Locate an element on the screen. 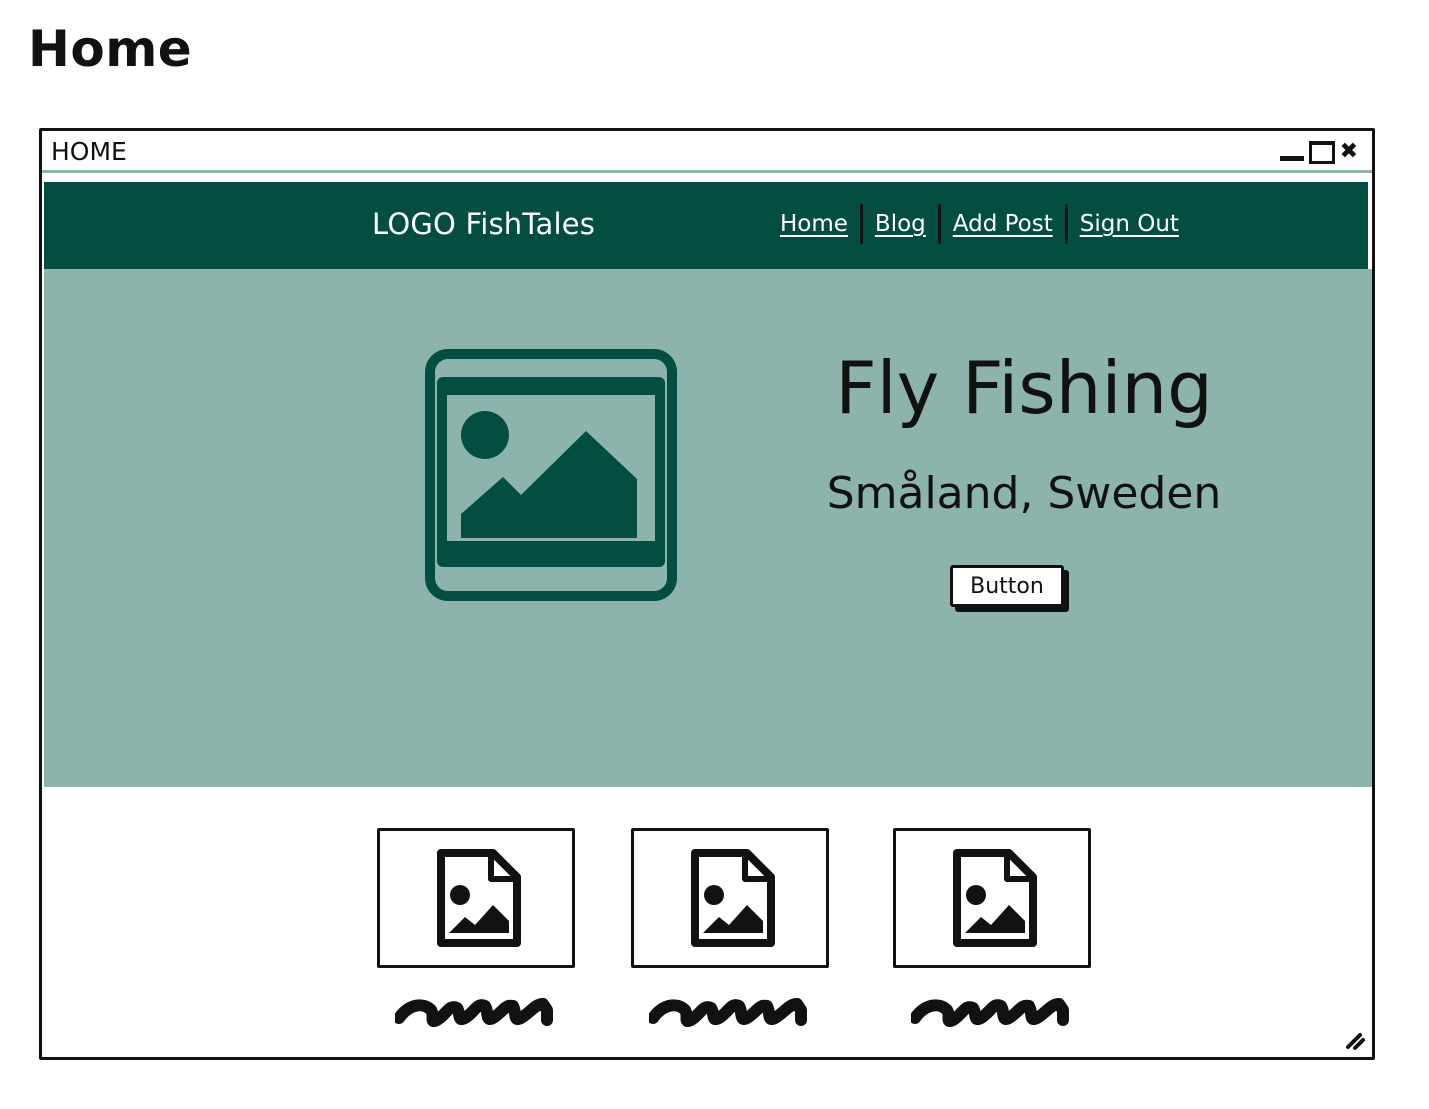  hero-title: Fly Fishing is located at coordinates (1024, 388).